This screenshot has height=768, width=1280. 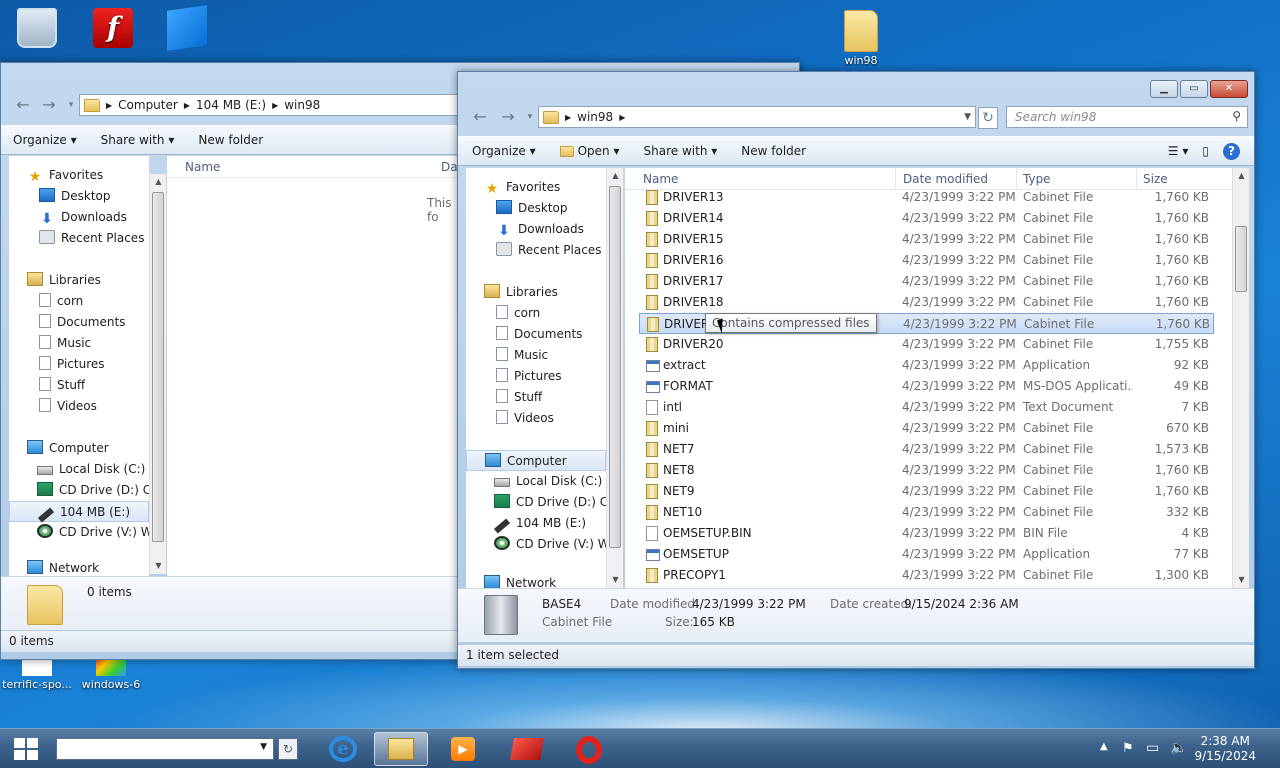 I want to click on clock: 2:38 AM 9/15/2024, so click(x=1225, y=749).